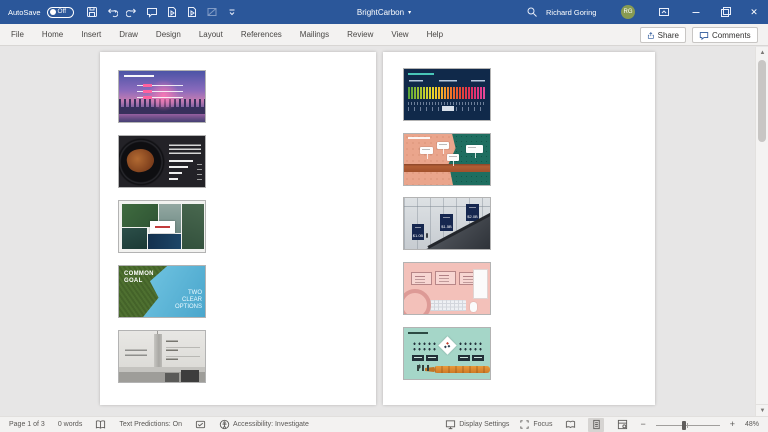 Image resolution: width=768 pixels, height=432 pixels. Describe the element at coordinates (52, 34) in the screenshot. I see `ribbon-tab-home: Home` at that location.